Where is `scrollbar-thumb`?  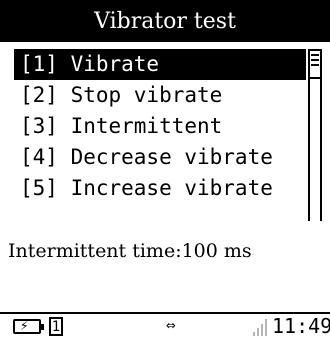 scrollbar-thumb is located at coordinates (315, 64).